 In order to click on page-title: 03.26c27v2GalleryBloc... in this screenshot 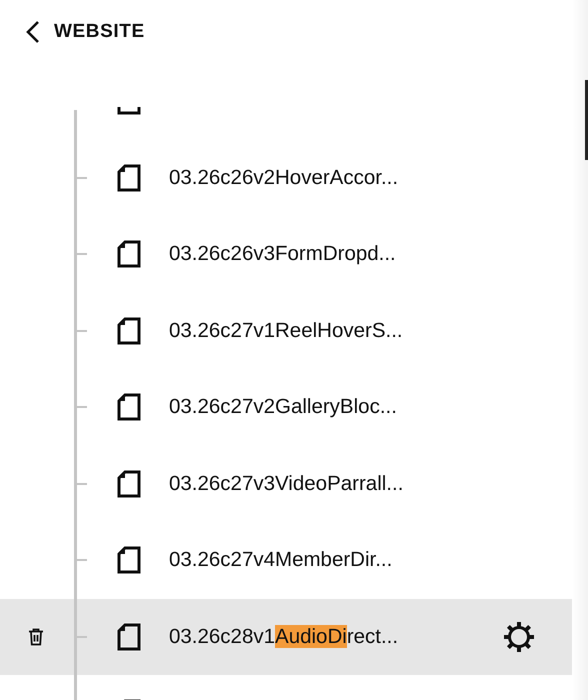, I will do `click(283, 407)`.